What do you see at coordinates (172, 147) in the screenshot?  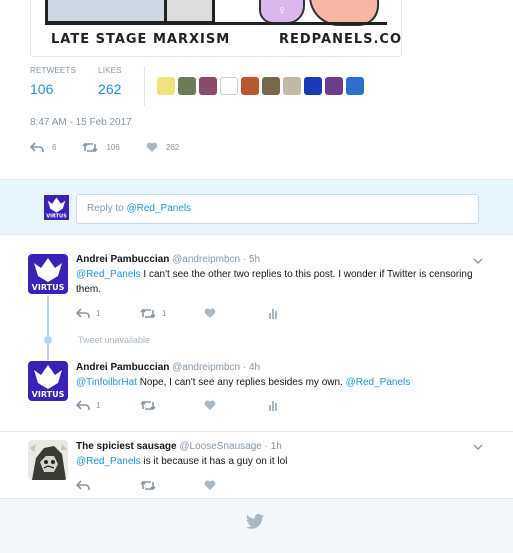 I see `like-count: 262` at bounding box center [172, 147].